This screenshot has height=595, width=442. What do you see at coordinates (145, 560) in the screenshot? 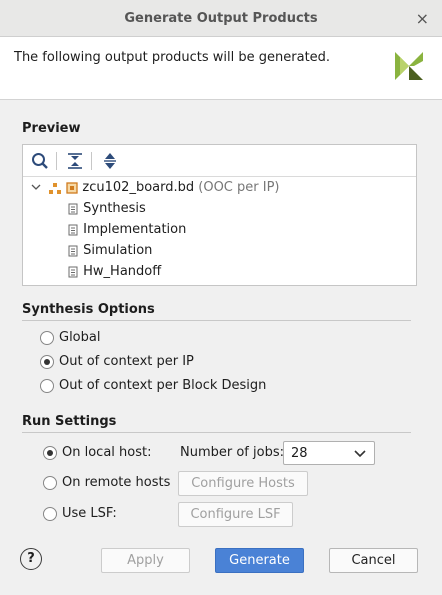
I see `apply-button: Apply` at bounding box center [145, 560].